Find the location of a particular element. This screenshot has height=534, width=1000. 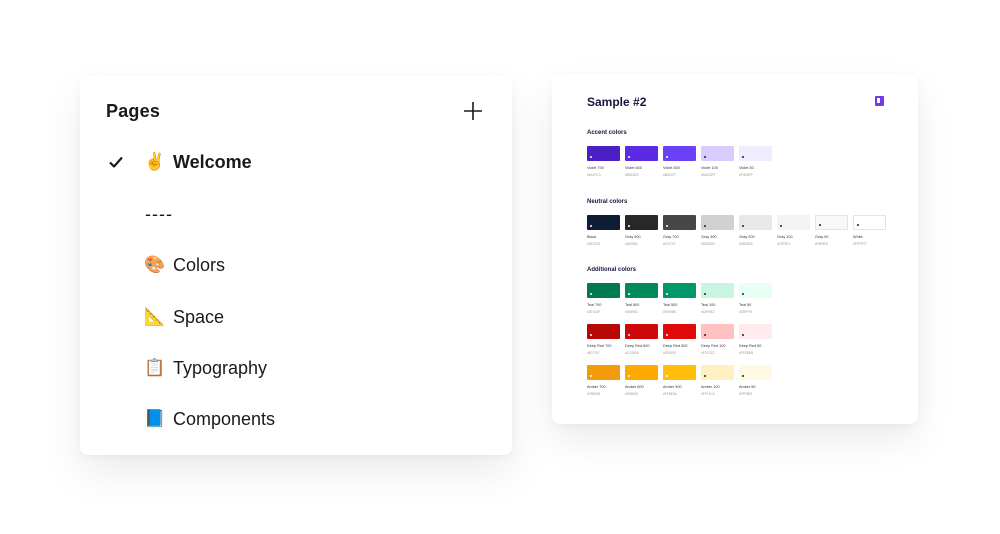

page-item-space: 📐 Space is located at coordinates (296, 317).